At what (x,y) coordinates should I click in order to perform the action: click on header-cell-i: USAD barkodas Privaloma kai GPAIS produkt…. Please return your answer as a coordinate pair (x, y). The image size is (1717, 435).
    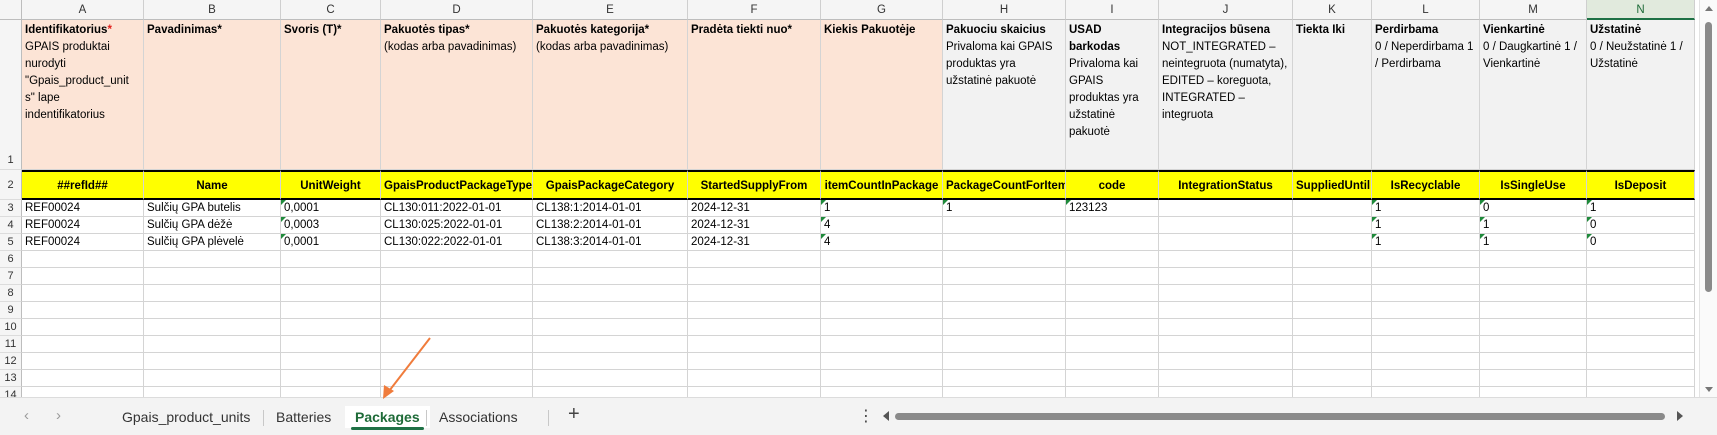
    Looking at the image, I should click on (1112, 95).